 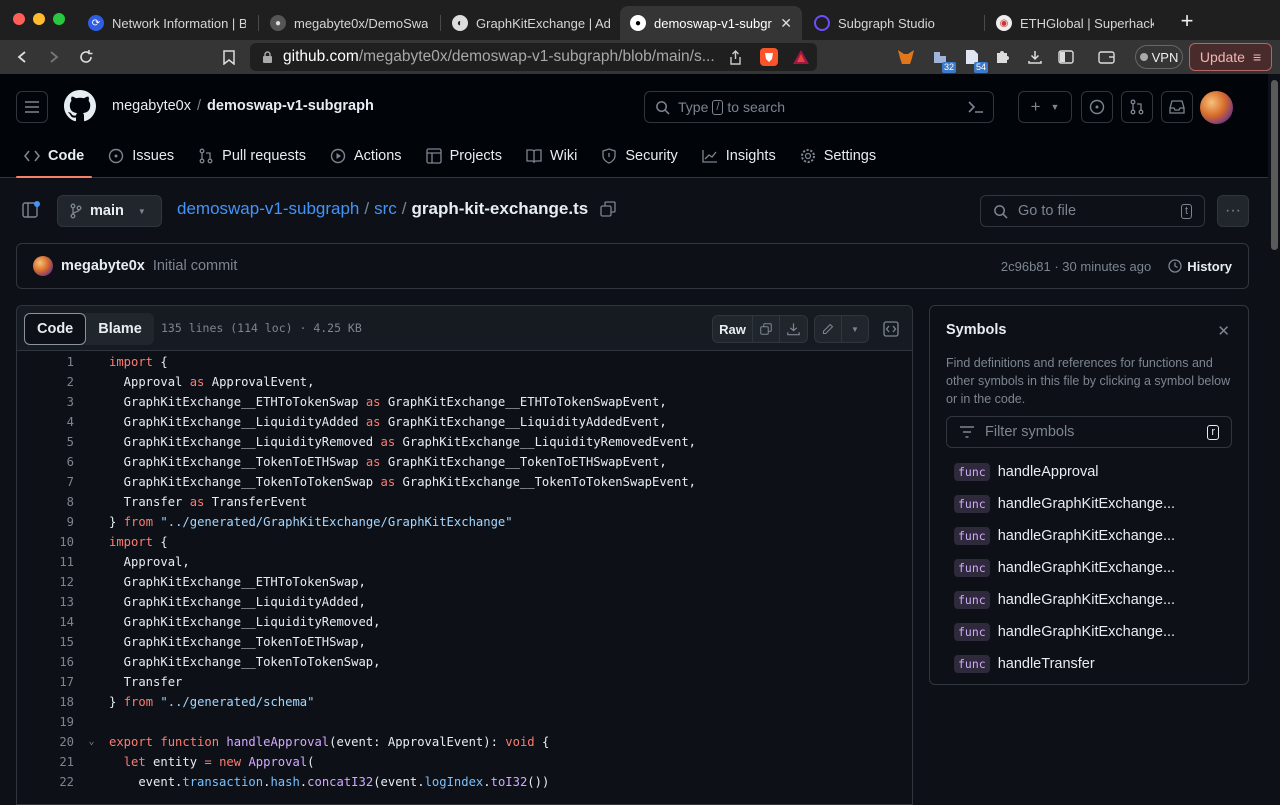 What do you see at coordinates (733, 329) in the screenshot?
I see `raw-button: Raw` at bounding box center [733, 329].